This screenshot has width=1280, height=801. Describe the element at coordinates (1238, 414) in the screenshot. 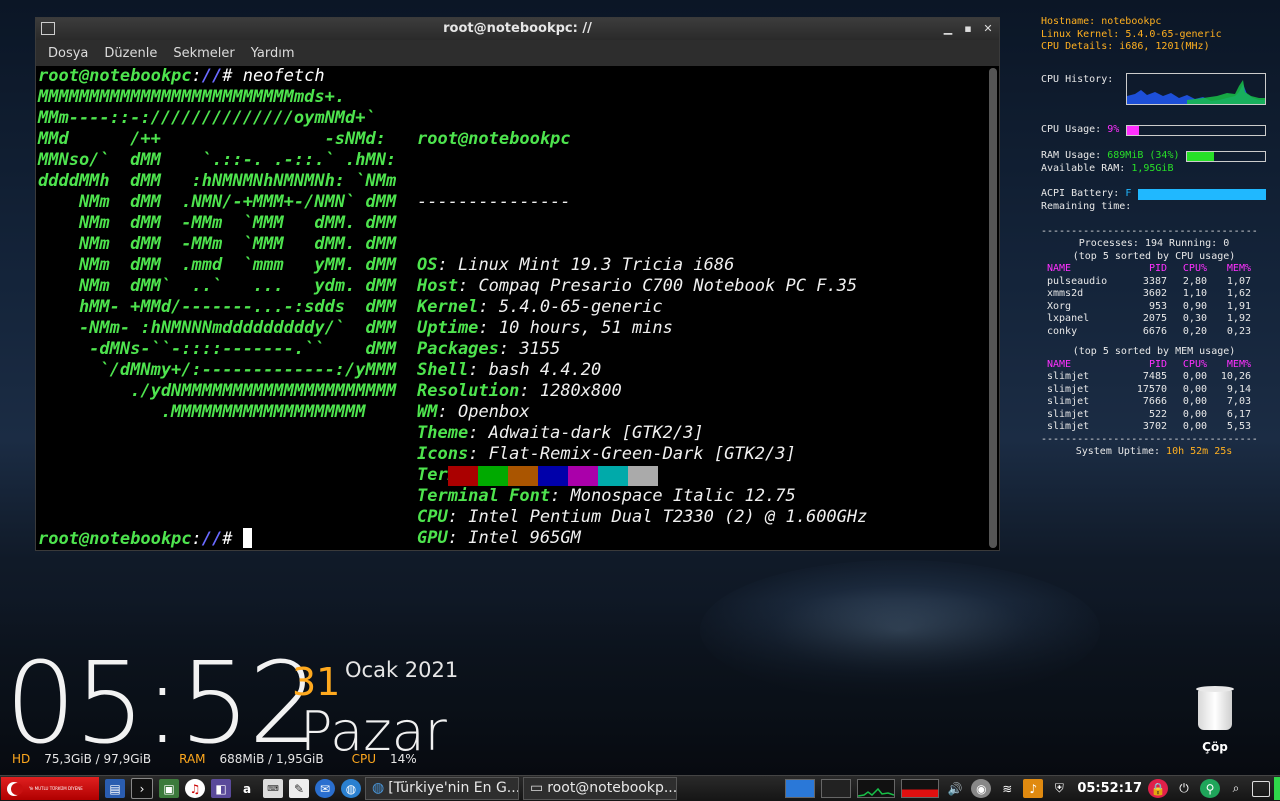

I see `process-cell: 6,17` at that location.